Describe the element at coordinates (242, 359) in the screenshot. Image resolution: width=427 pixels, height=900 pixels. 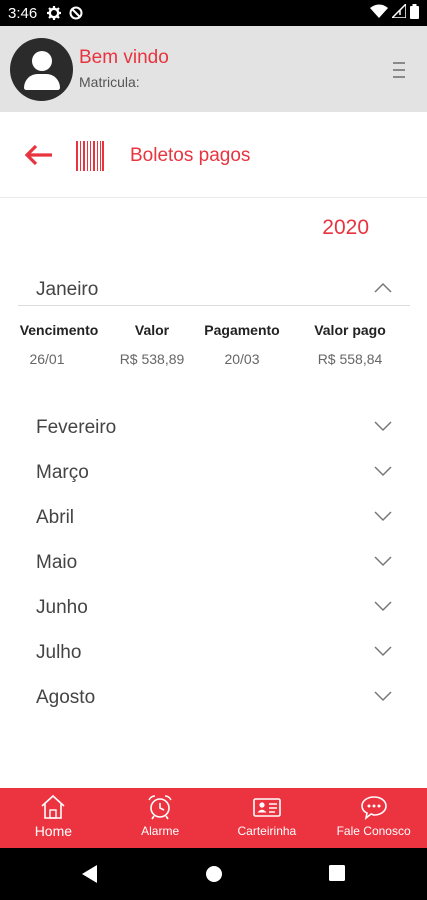
I see `table-cell: 20/03` at that location.